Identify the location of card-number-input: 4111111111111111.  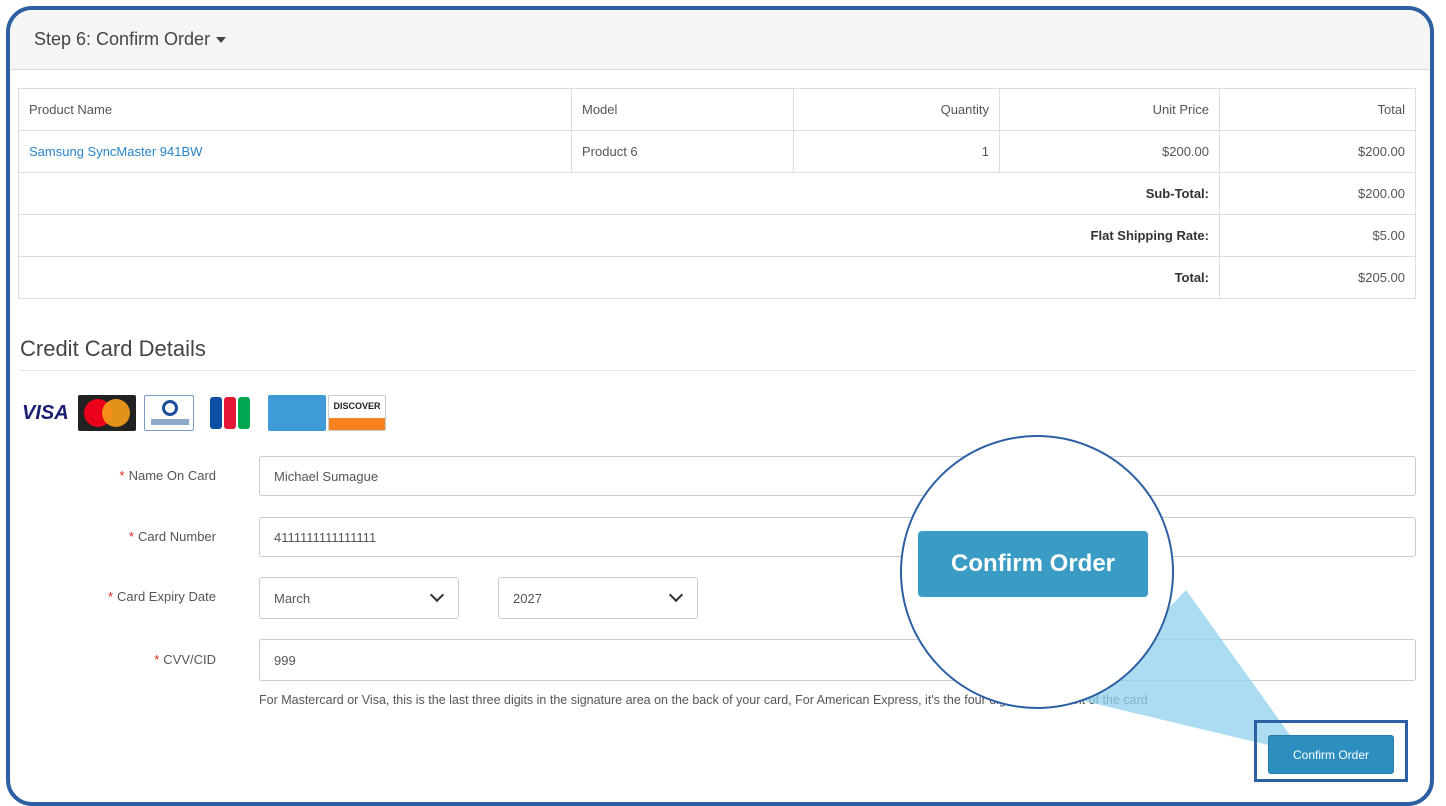
(837, 537).